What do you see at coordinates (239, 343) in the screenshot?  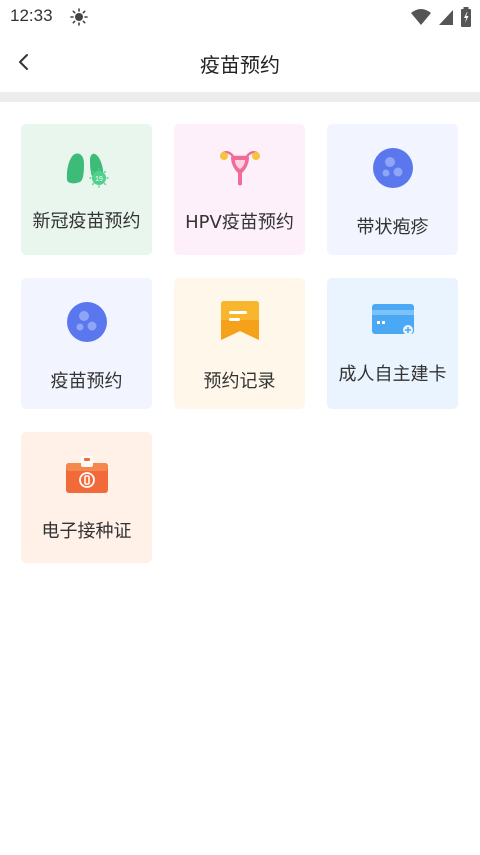 I see `tile-appointment-records: 预约记录` at bounding box center [239, 343].